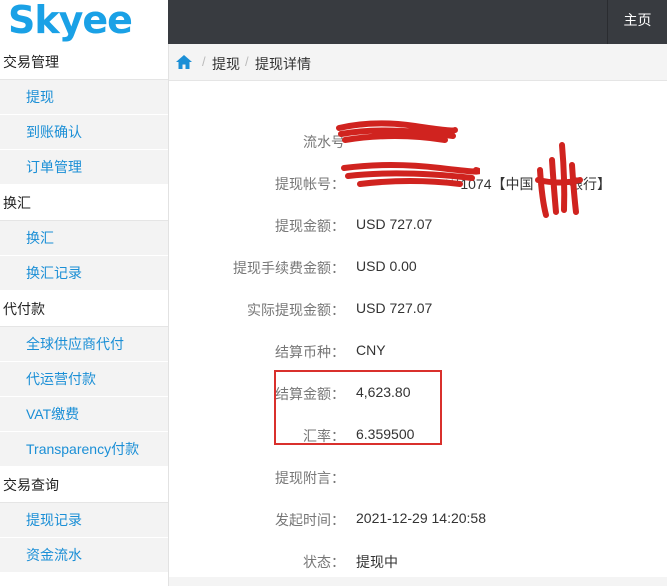 Image resolution: width=667 pixels, height=586 pixels. I want to click on withdraw-amount-label: 提现金额：, so click(310, 226).